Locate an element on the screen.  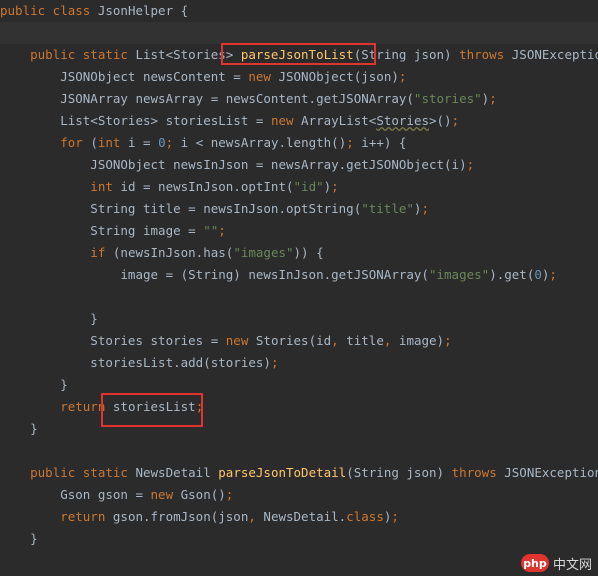
code-token: i++) { is located at coordinates (384, 142).